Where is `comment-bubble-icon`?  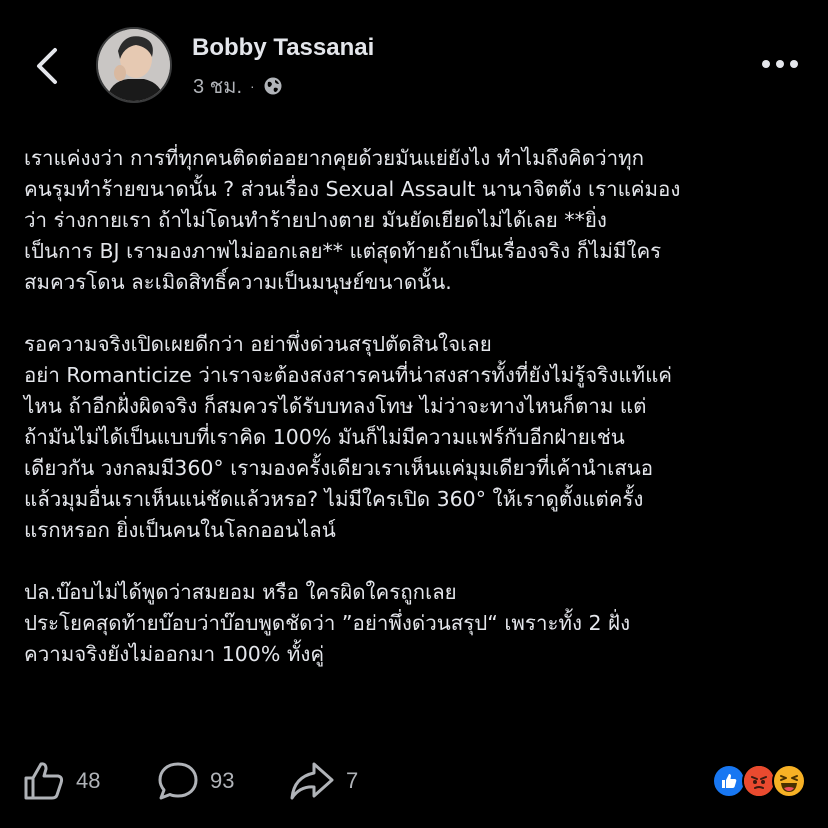
comment-bubble-icon is located at coordinates (178, 781).